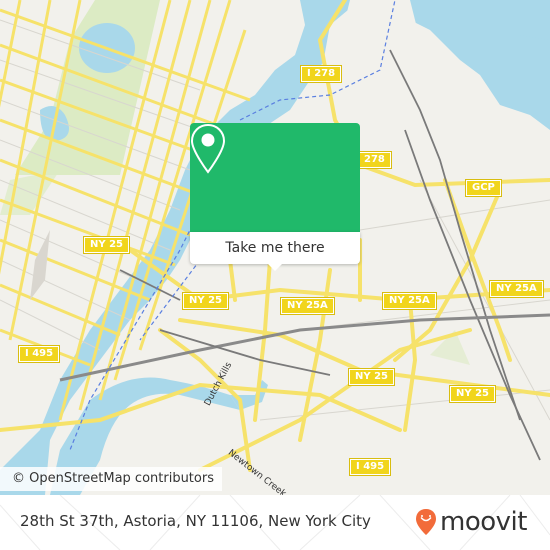 This screenshot has width=550, height=550. Describe the element at coordinates (321, 74) in the screenshot. I see `route-shield-i278: I 278` at that location.